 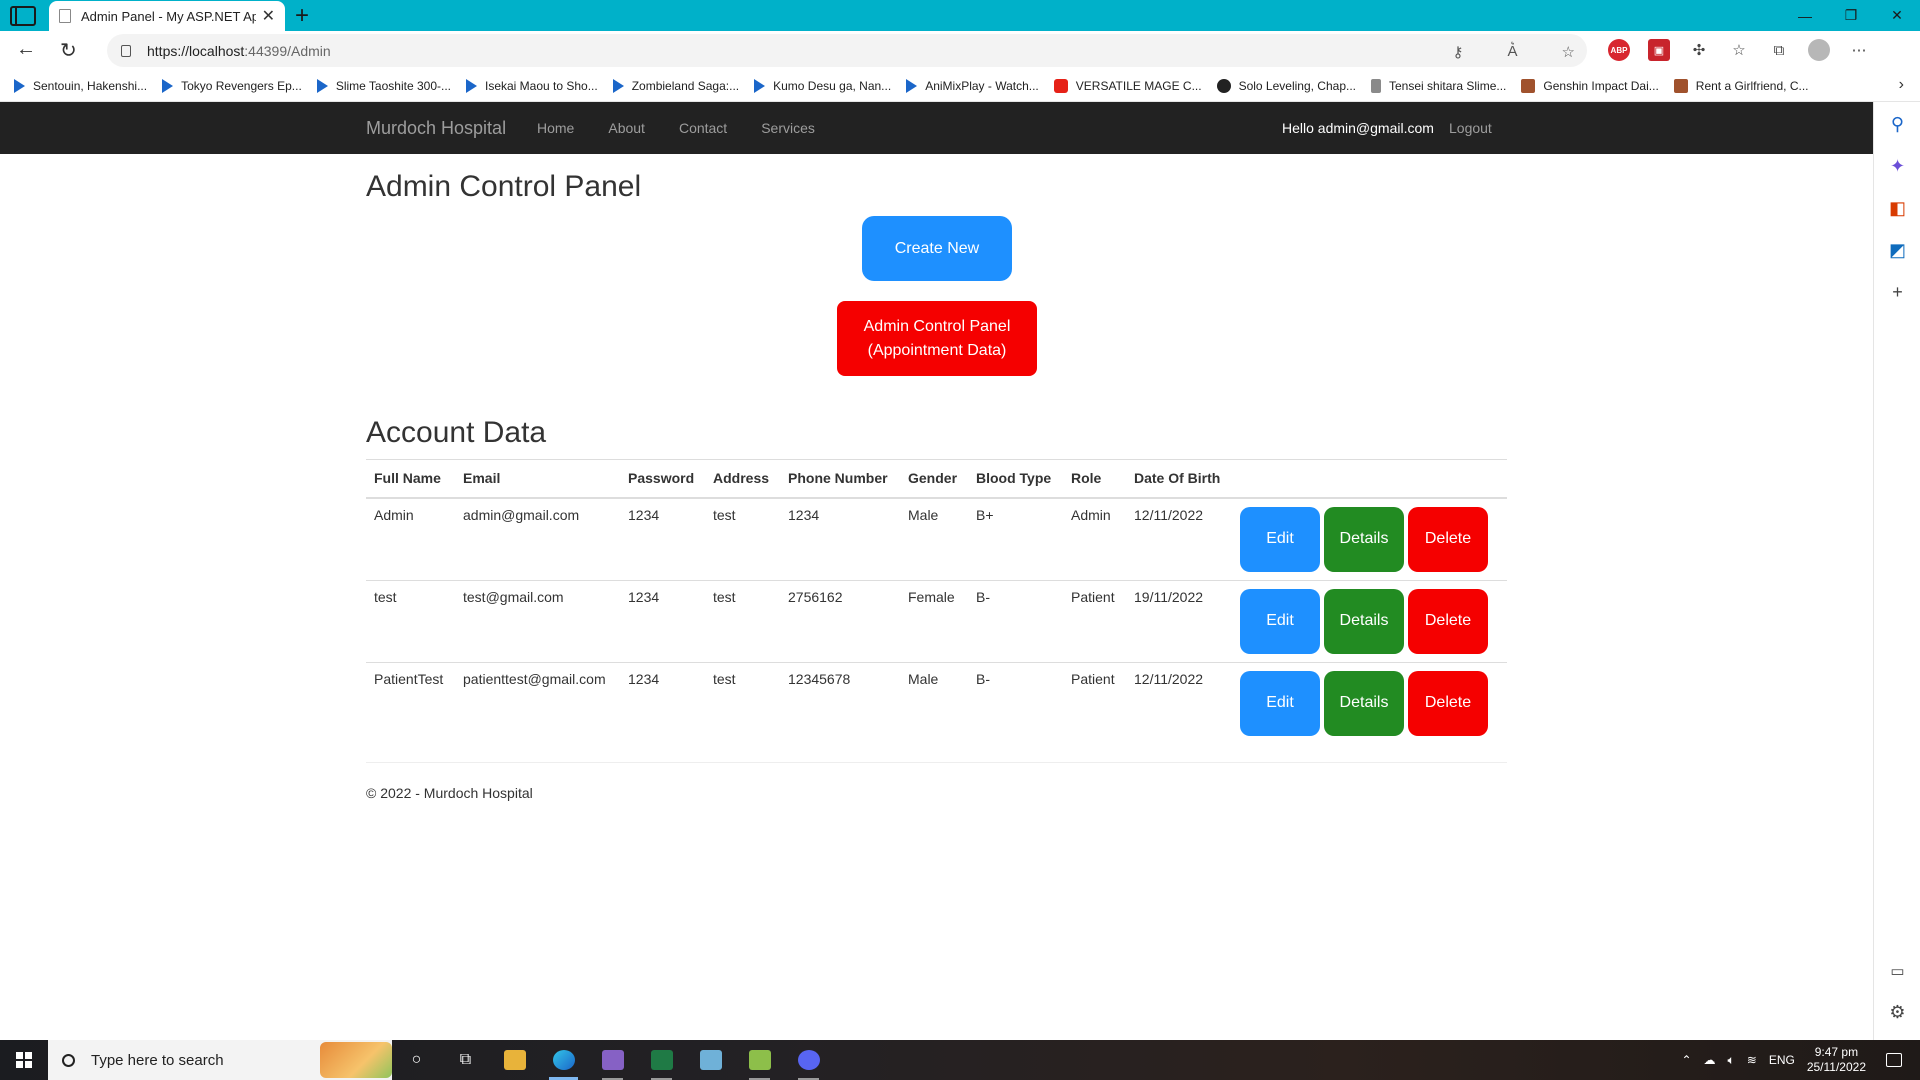 I want to click on taskbar-search: Type here to search, so click(x=220, y=1060).